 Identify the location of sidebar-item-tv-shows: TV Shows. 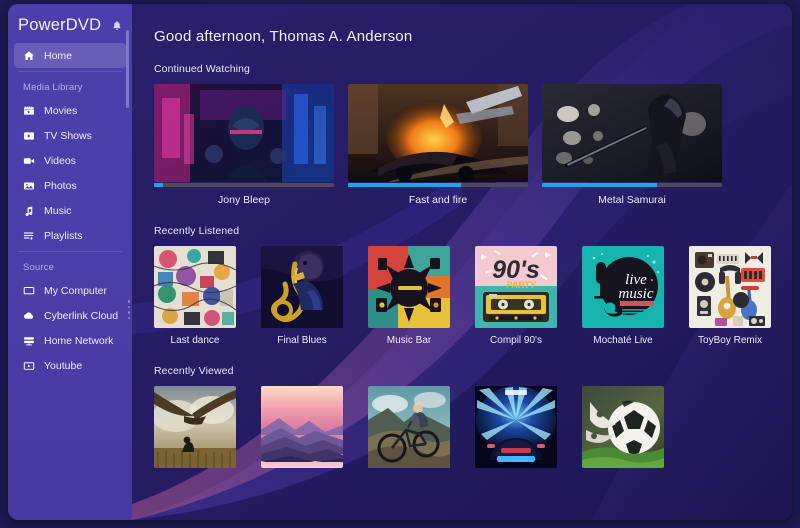
(70, 135).